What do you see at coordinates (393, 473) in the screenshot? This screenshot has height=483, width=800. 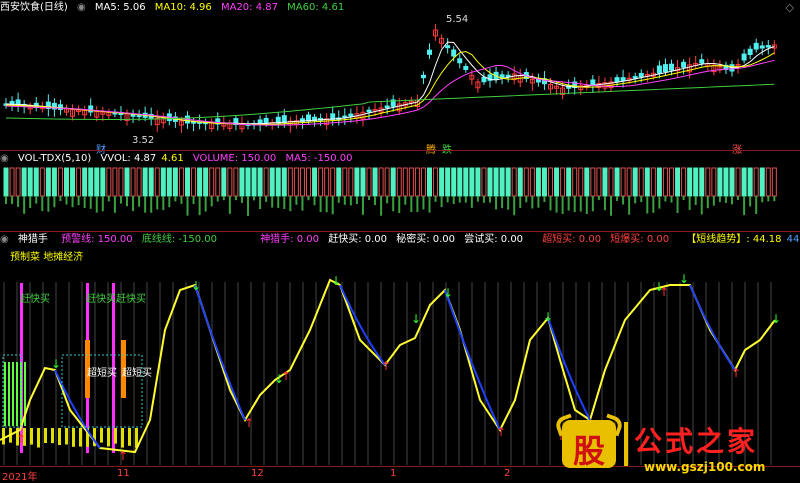 I see `axis-tick-jan: 1` at bounding box center [393, 473].